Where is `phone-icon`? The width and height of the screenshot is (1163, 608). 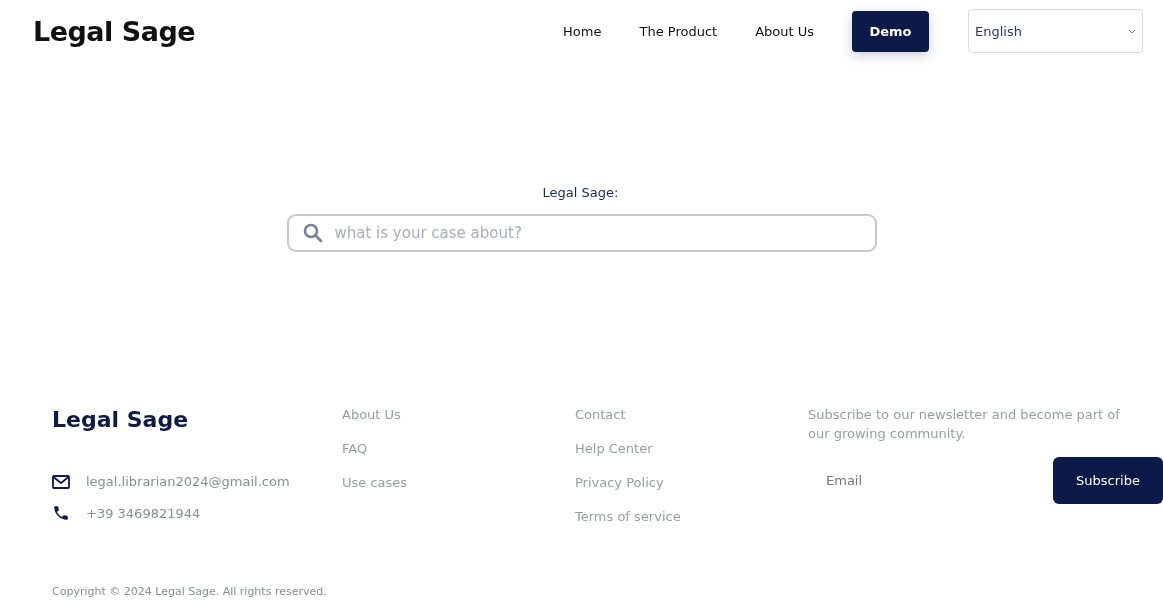 phone-icon is located at coordinates (61, 513).